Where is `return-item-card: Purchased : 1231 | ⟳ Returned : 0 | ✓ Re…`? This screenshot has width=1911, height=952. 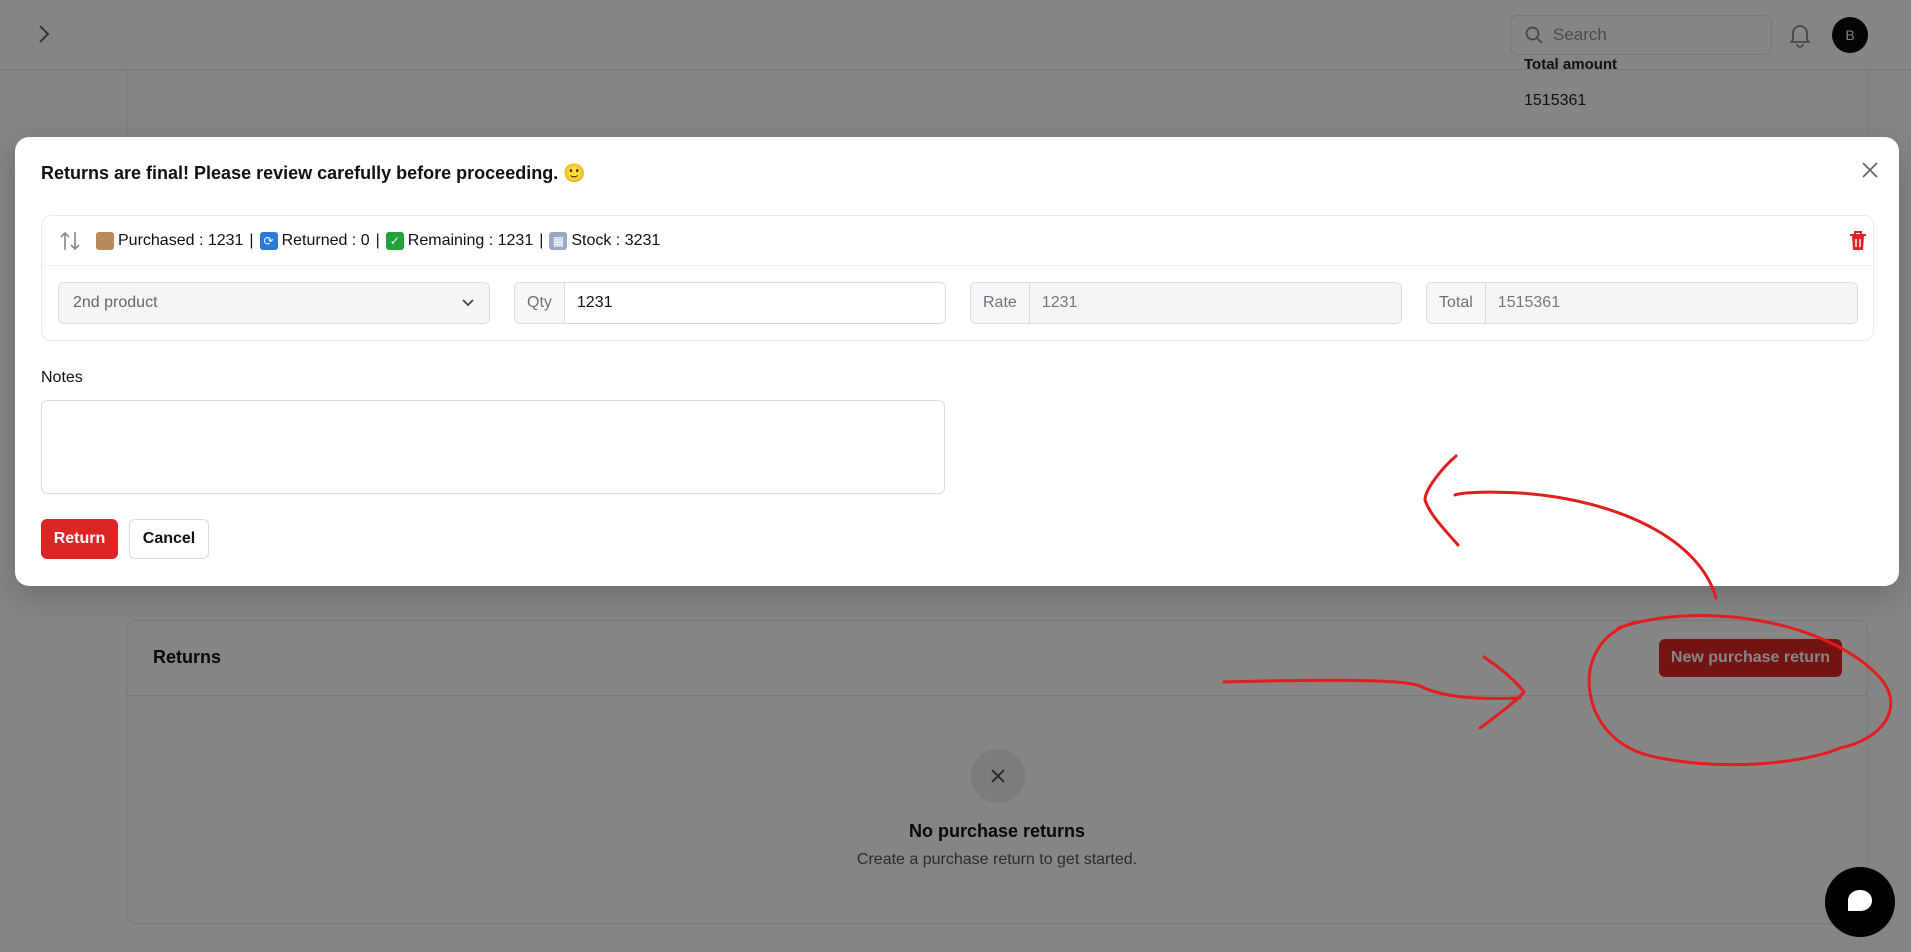 return-item-card: Purchased : 1231 | ⟳ Returned : 0 | ✓ Re… is located at coordinates (957, 278).